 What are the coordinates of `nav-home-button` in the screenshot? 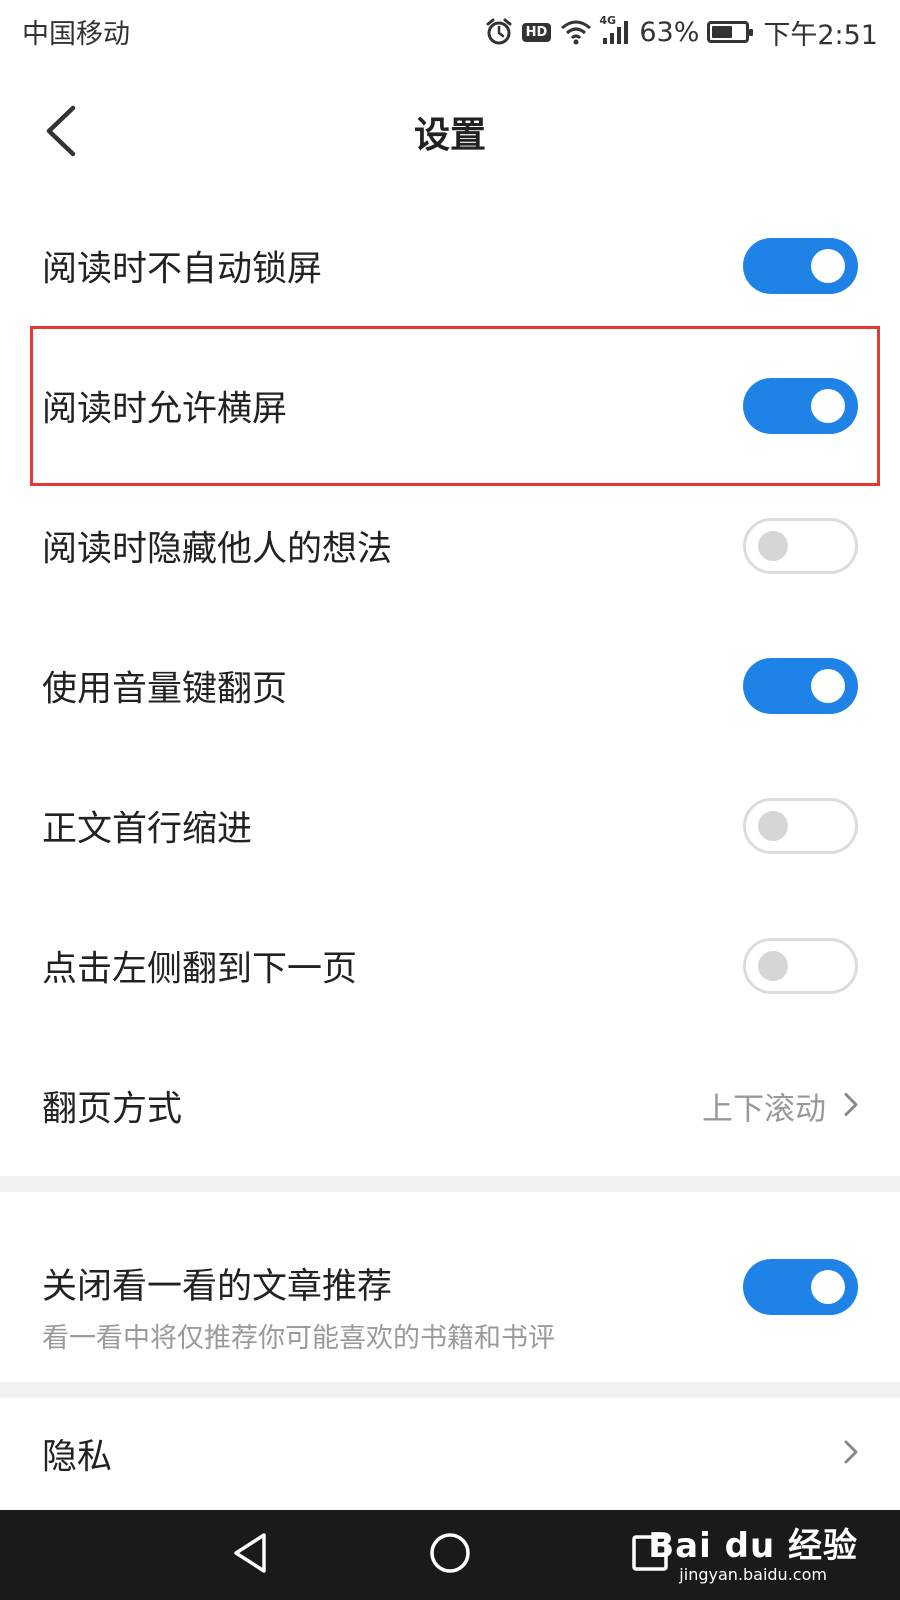 It's located at (450, 1555).